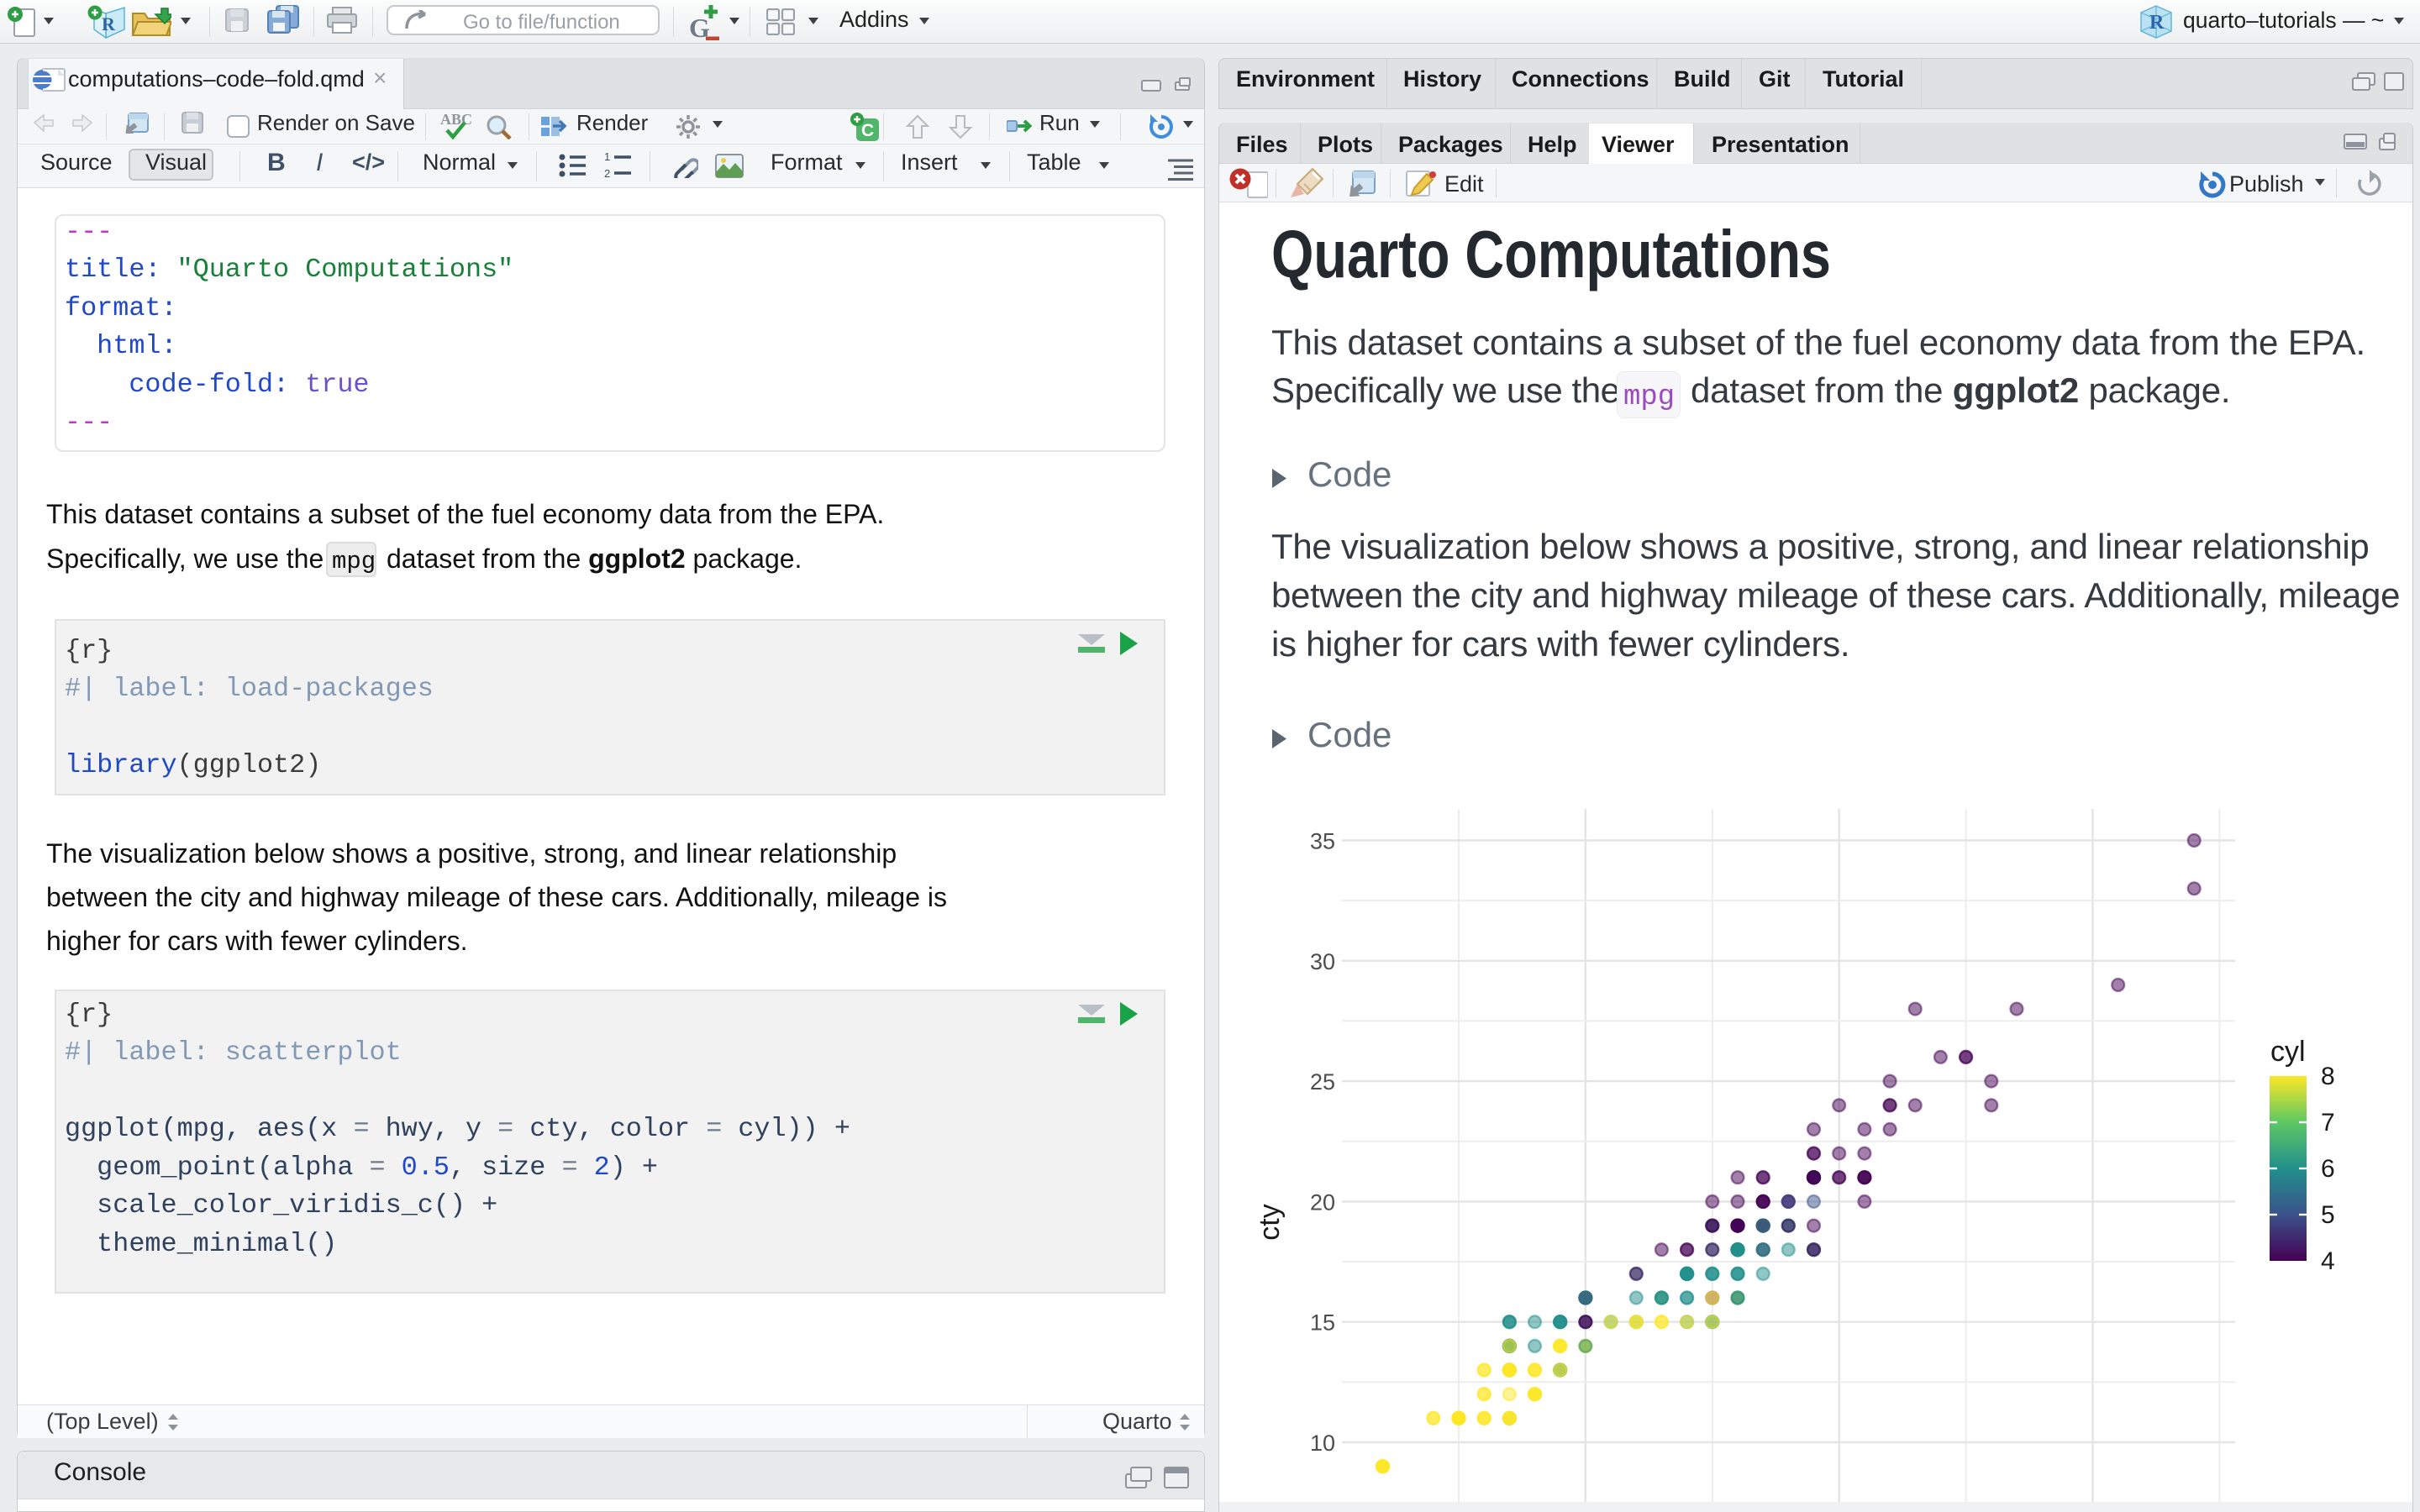 This screenshot has height=1512, width=2420. What do you see at coordinates (1322, 1202) in the screenshot?
I see `svg-text: 20` at bounding box center [1322, 1202].